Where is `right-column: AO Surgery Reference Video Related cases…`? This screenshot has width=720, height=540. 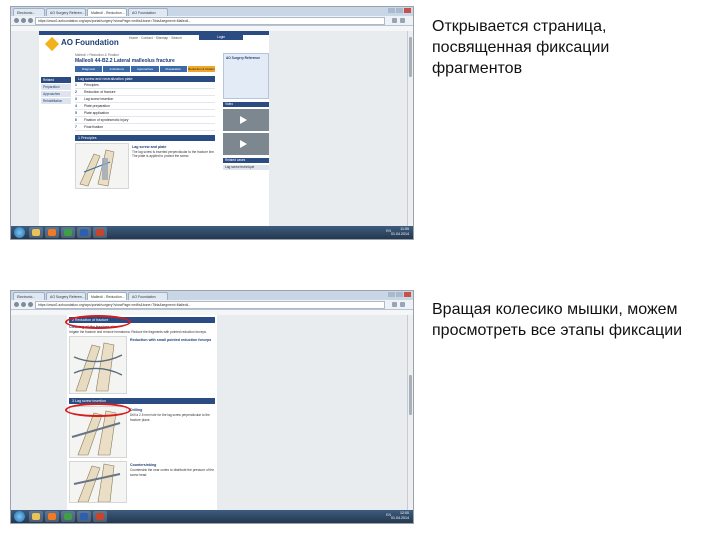 right-column: AO Surgery Reference Video Related cases… is located at coordinates (246, 111).